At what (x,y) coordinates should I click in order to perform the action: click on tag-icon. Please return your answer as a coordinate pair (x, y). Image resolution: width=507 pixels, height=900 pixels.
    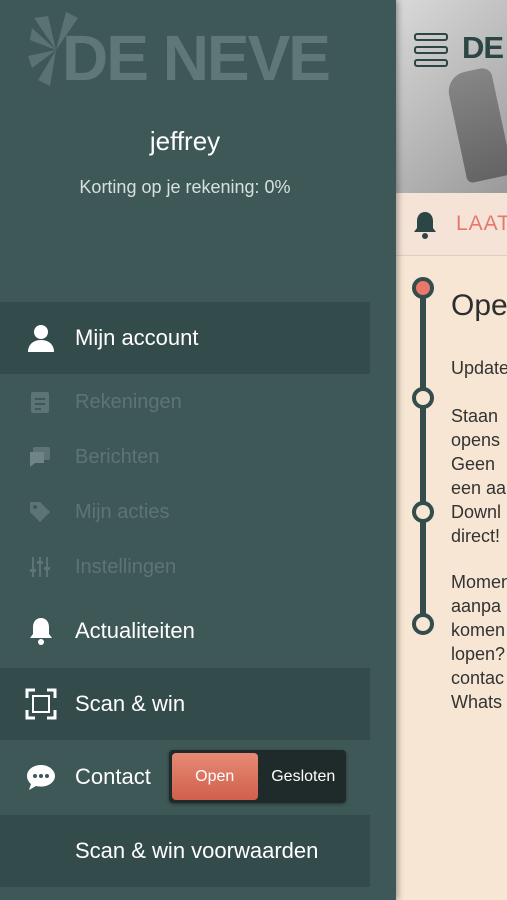
    Looking at the image, I should click on (40, 512).